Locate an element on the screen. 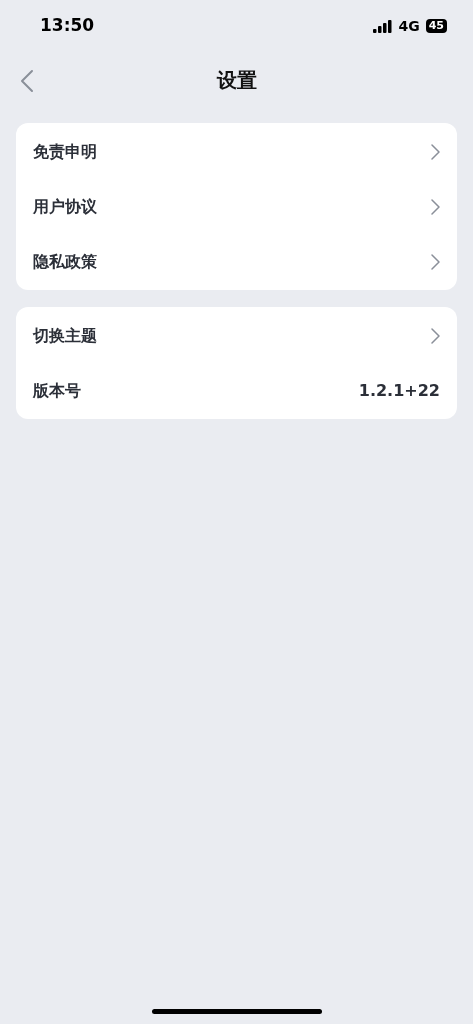 This screenshot has width=473, height=1024. settings-row: 用户协议 is located at coordinates (236, 206).